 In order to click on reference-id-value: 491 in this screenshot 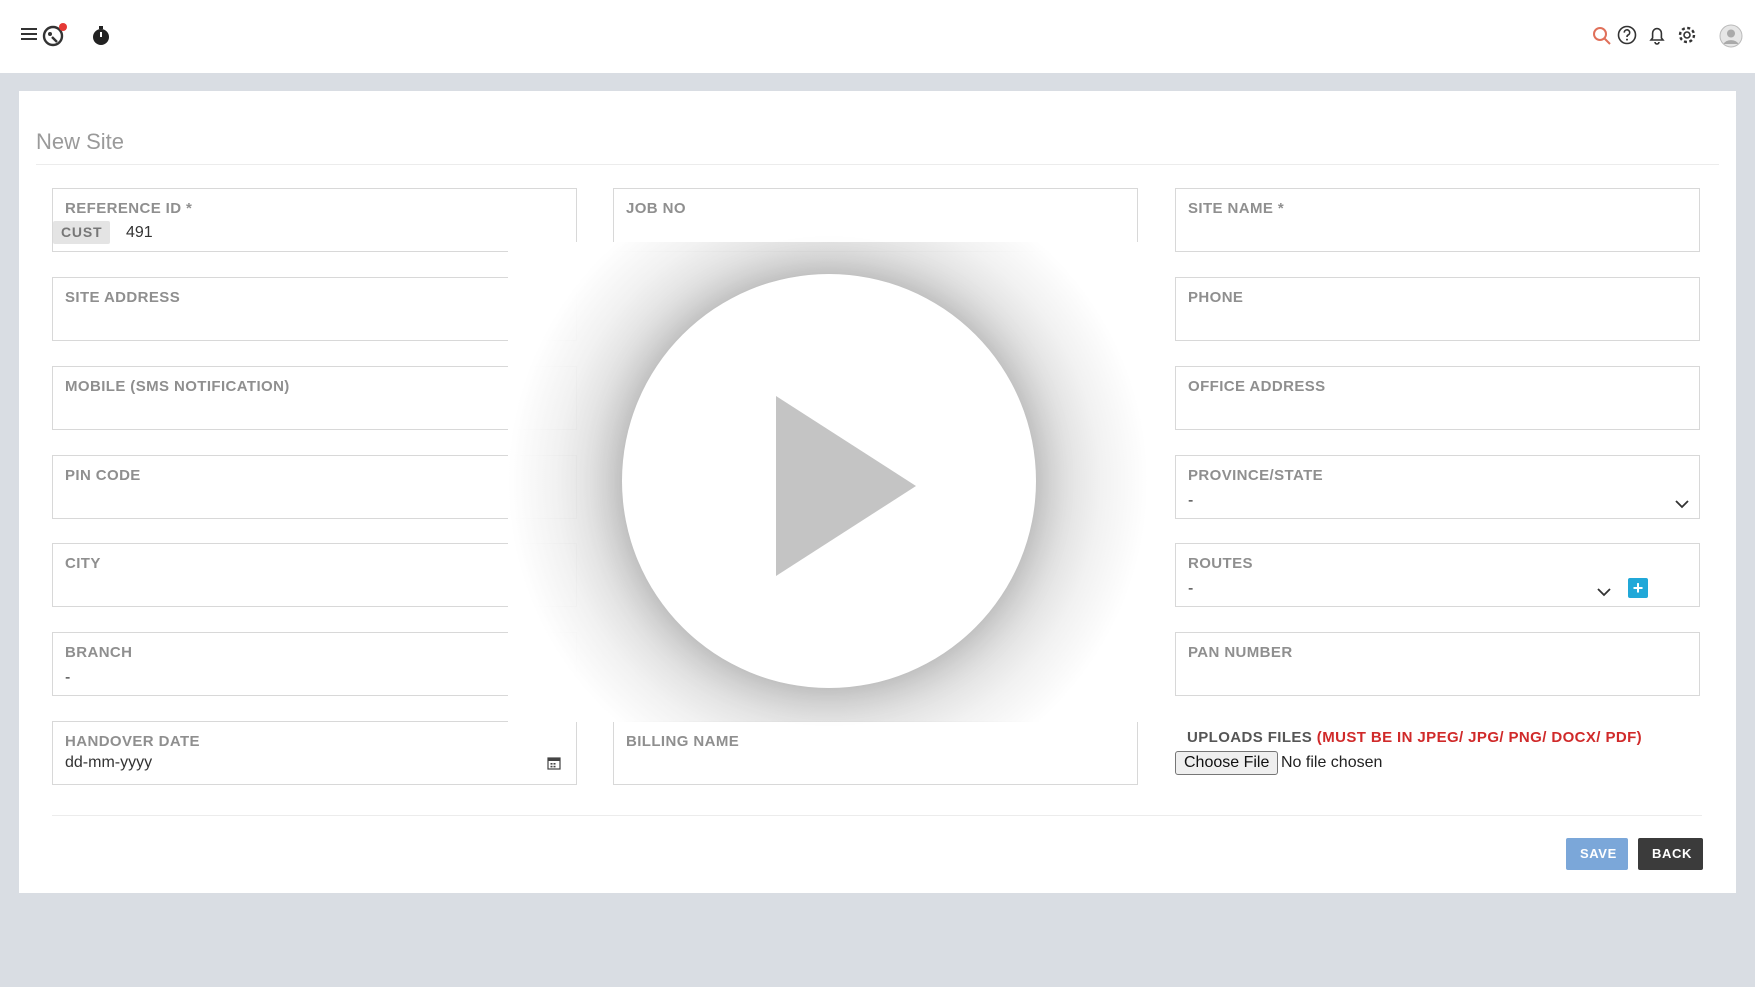, I will do `click(139, 233)`.